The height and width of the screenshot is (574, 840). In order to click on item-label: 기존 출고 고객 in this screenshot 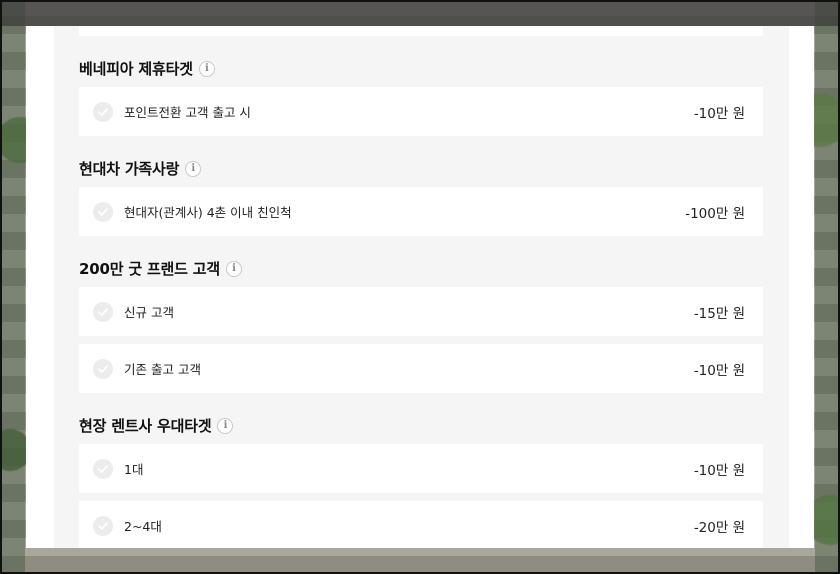, I will do `click(162, 369)`.